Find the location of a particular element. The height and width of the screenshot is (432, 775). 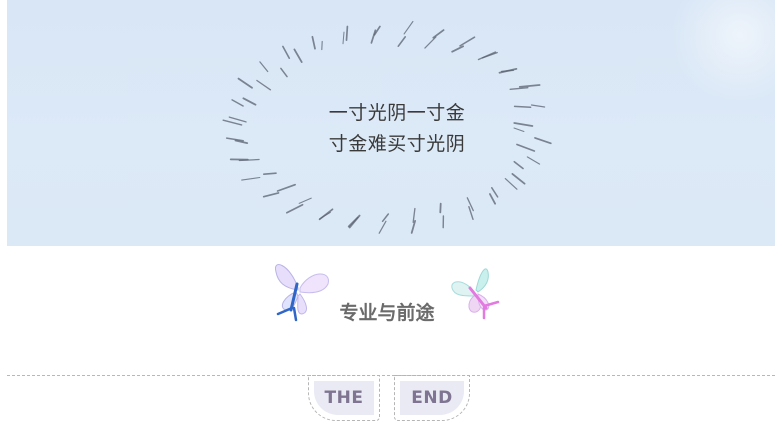

quote-line-1: 一寸光阴一寸金 is located at coordinates (397, 113).